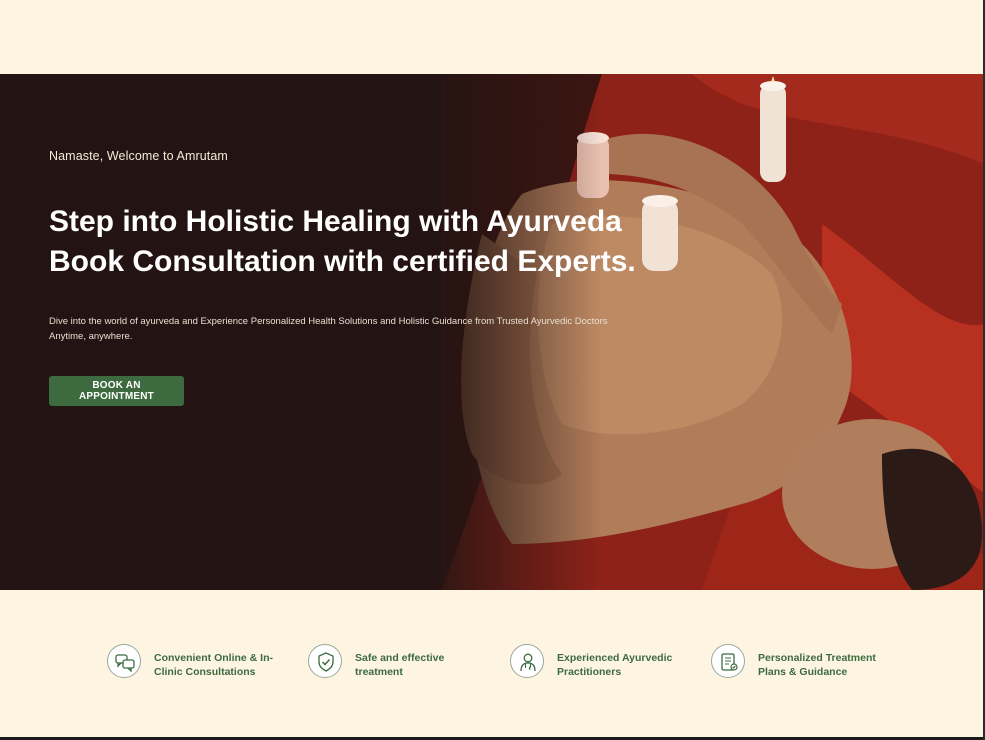  Describe the element at coordinates (116, 391) in the screenshot. I see `book-appointment-button: BOOK AN APPOINTMENT` at that location.